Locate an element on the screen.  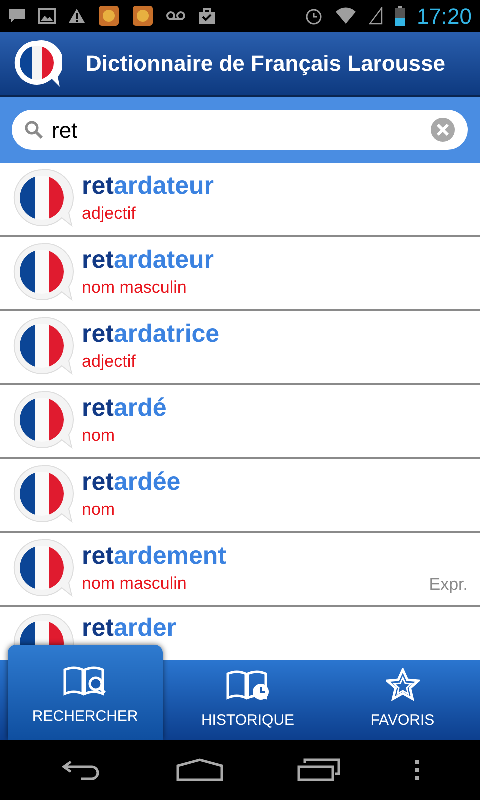
result-row: retardateur nom masculin is located at coordinates (240, 274).